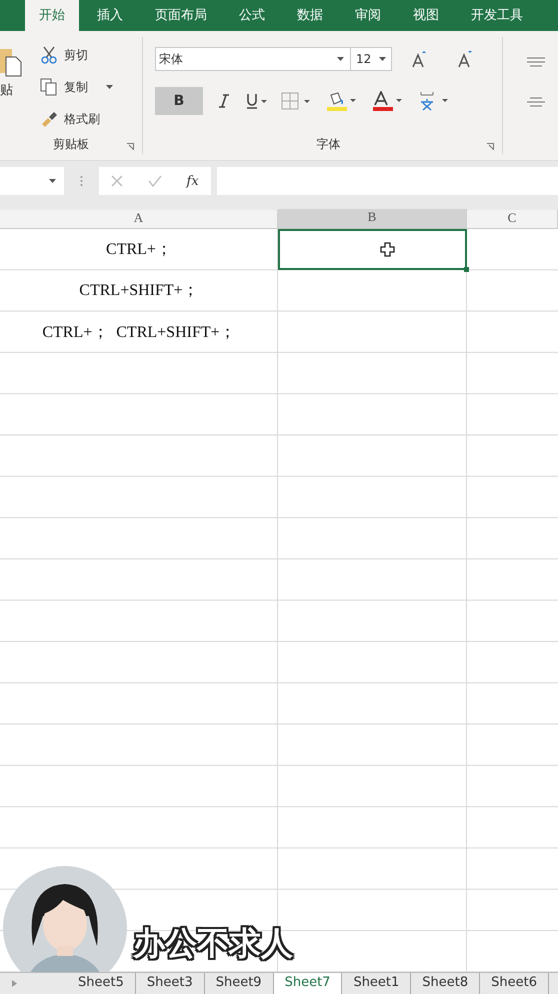 The image size is (558, 994). What do you see at coordinates (224, 101) in the screenshot?
I see `italic-icon` at bounding box center [224, 101].